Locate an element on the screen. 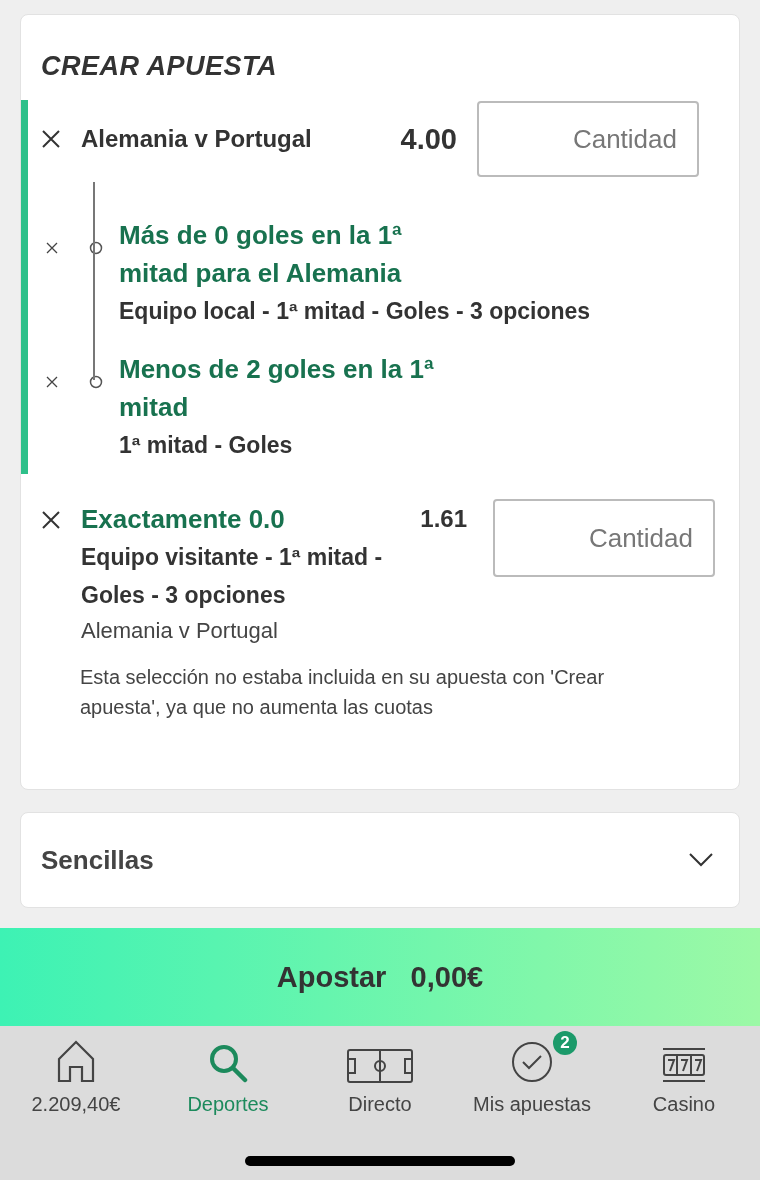  nav-tab: Casino is located at coordinates (684, 1071).